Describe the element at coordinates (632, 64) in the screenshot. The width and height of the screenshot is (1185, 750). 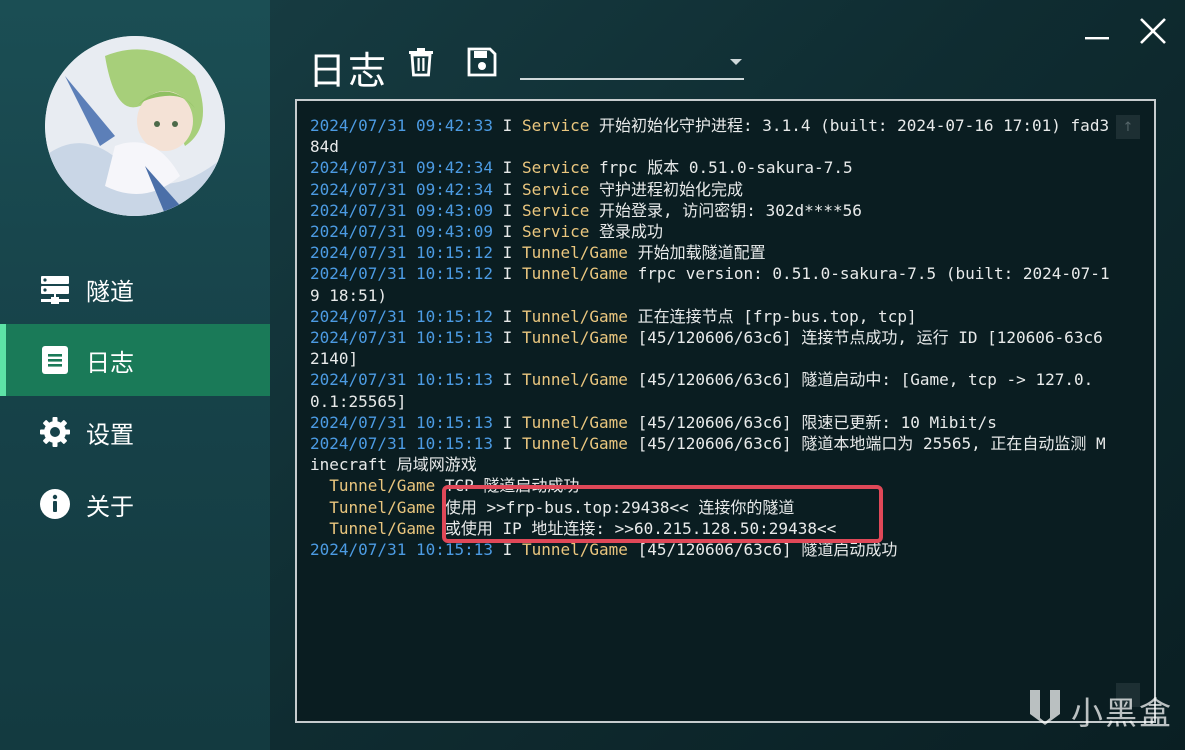
I see `log-filter-select` at that location.